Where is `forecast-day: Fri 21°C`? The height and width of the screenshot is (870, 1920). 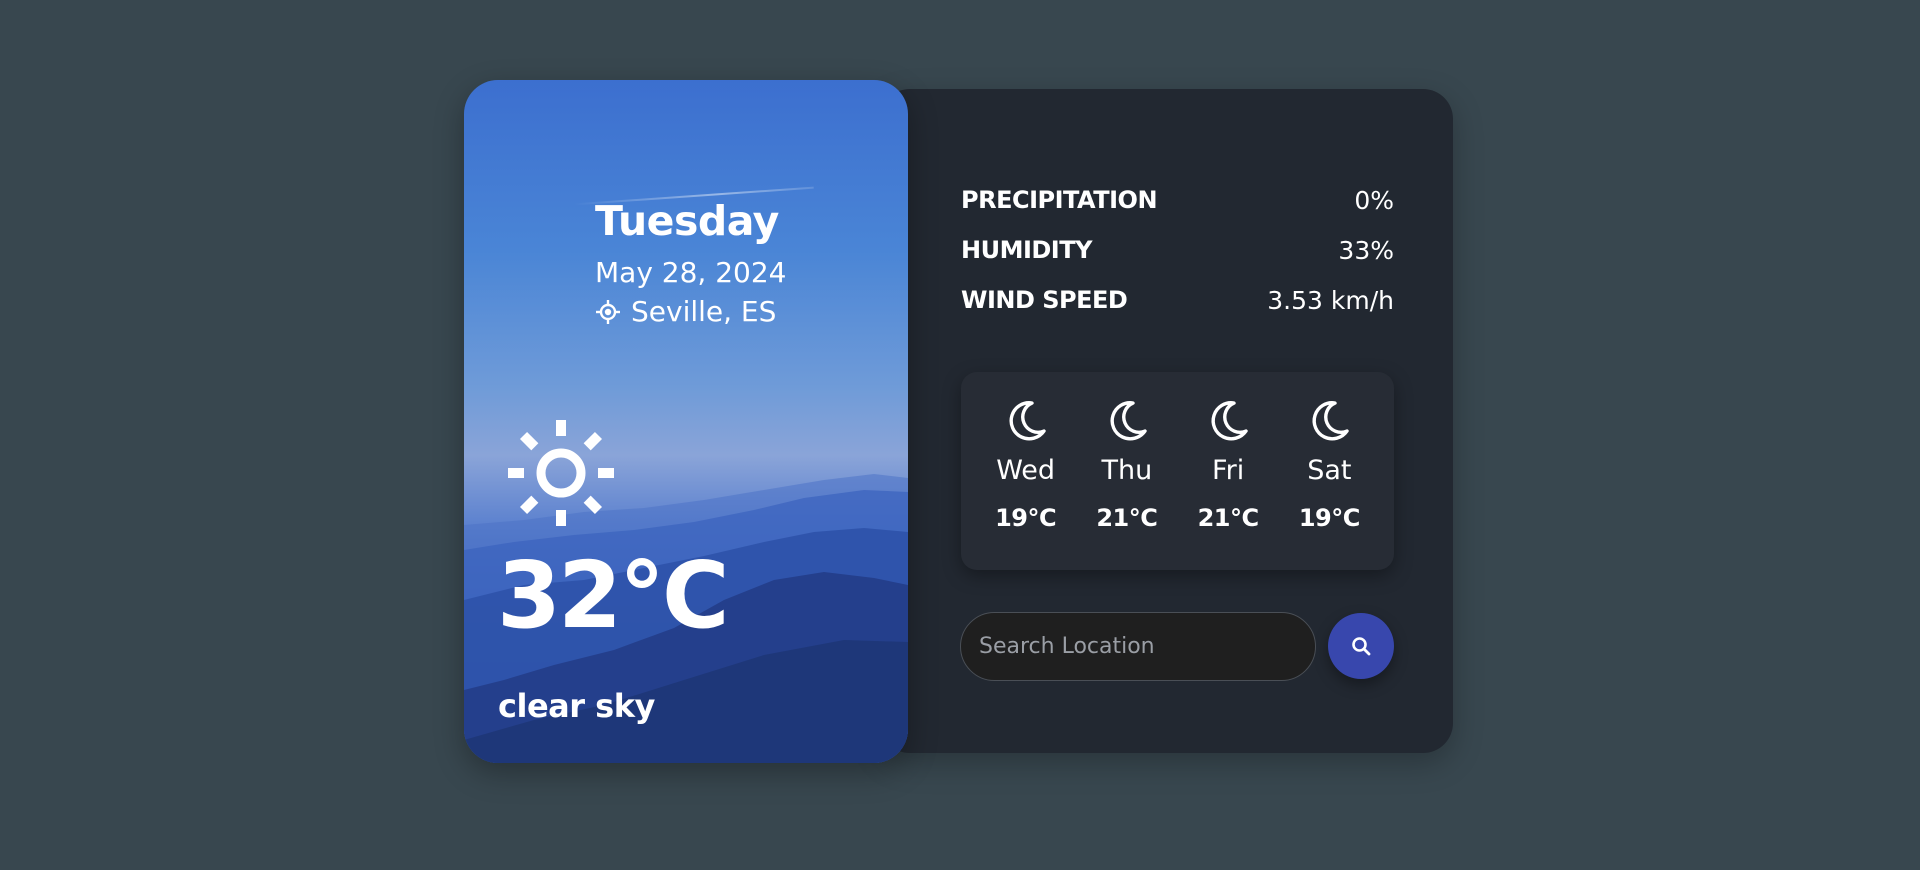 forecast-day: Fri 21°C is located at coordinates (1228, 452).